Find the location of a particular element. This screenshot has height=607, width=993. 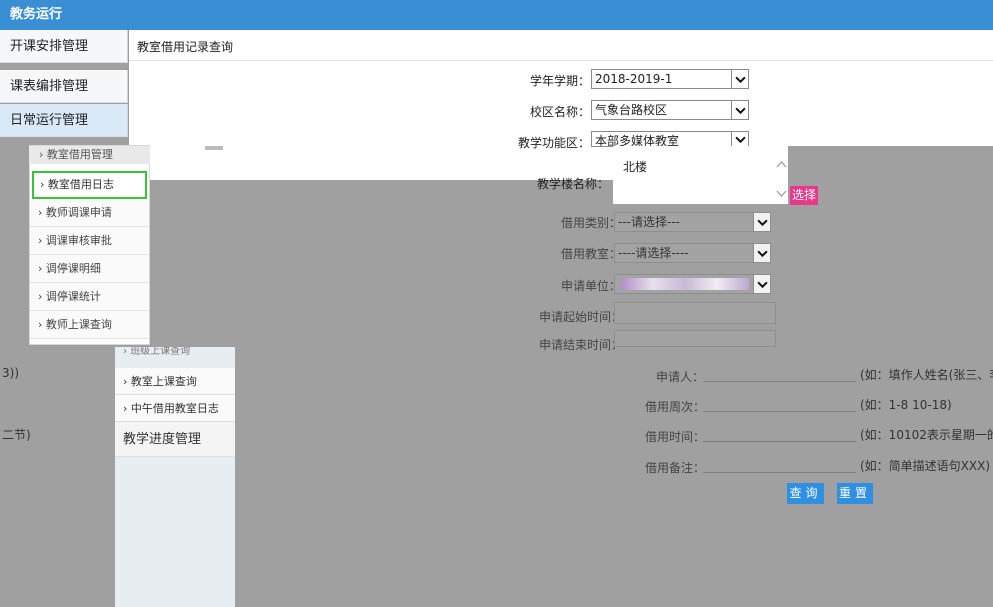

divider-mark is located at coordinates (214, 148).